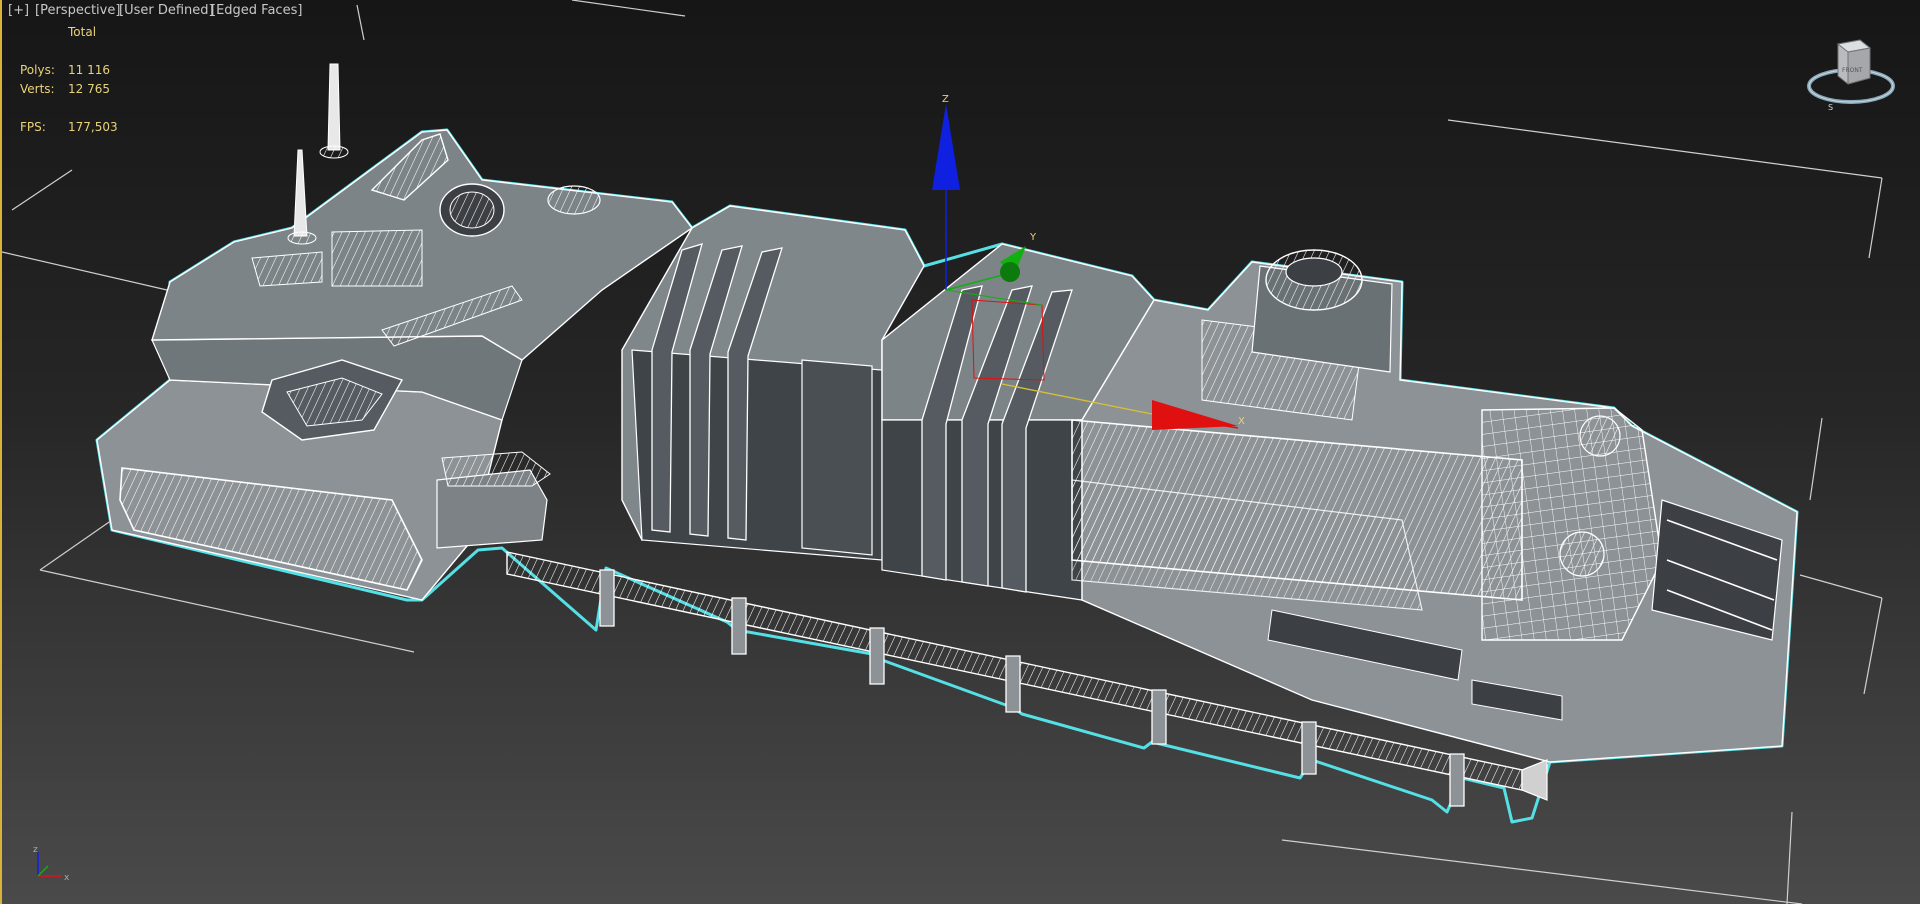 The height and width of the screenshot is (904, 1920). What do you see at coordinates (35, 850) in the screenshot?
I see `tripod-z-label: z` at bounding box center [35, 850].